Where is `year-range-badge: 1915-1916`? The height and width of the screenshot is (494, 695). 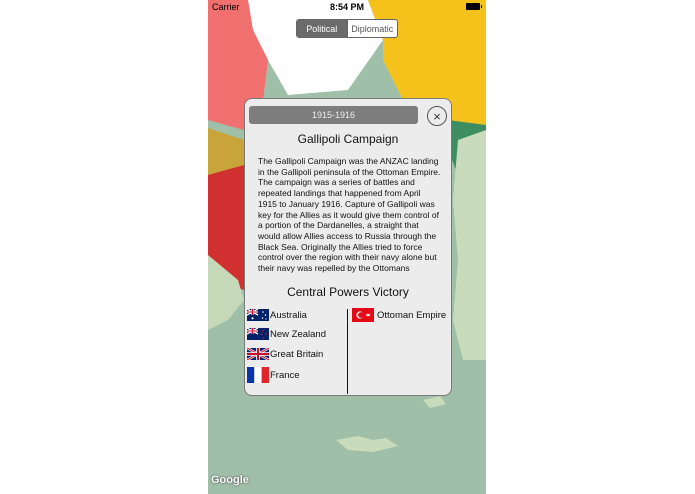 year-range-badge: 1915-1916 is located at coordinates (333, 115).